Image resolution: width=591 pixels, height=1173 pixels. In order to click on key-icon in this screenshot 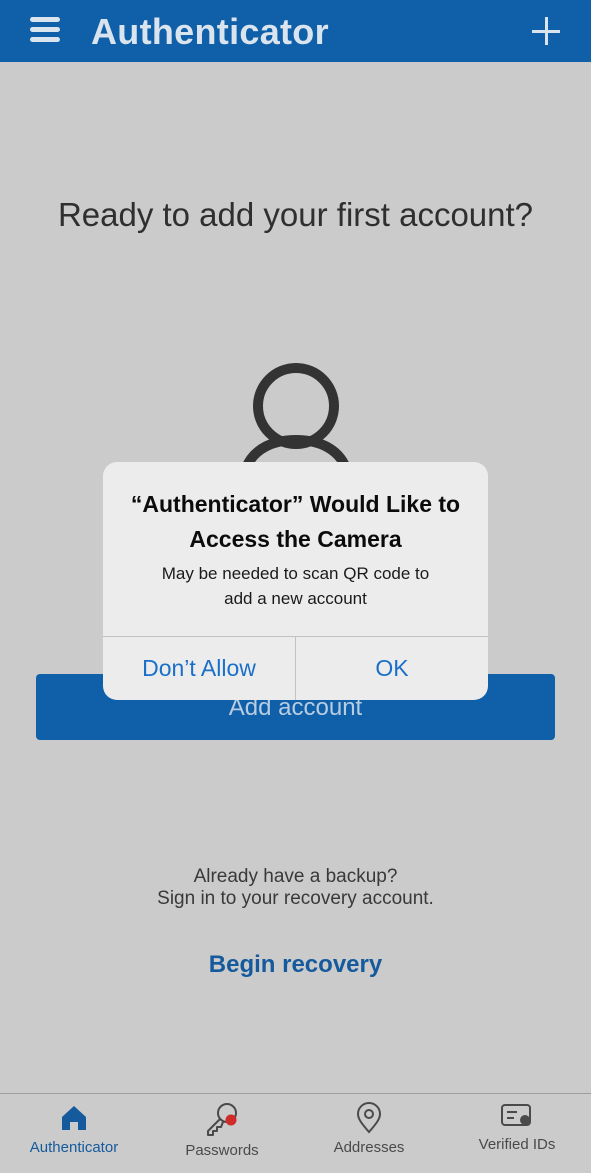, I will do `click(222, 1119)`.